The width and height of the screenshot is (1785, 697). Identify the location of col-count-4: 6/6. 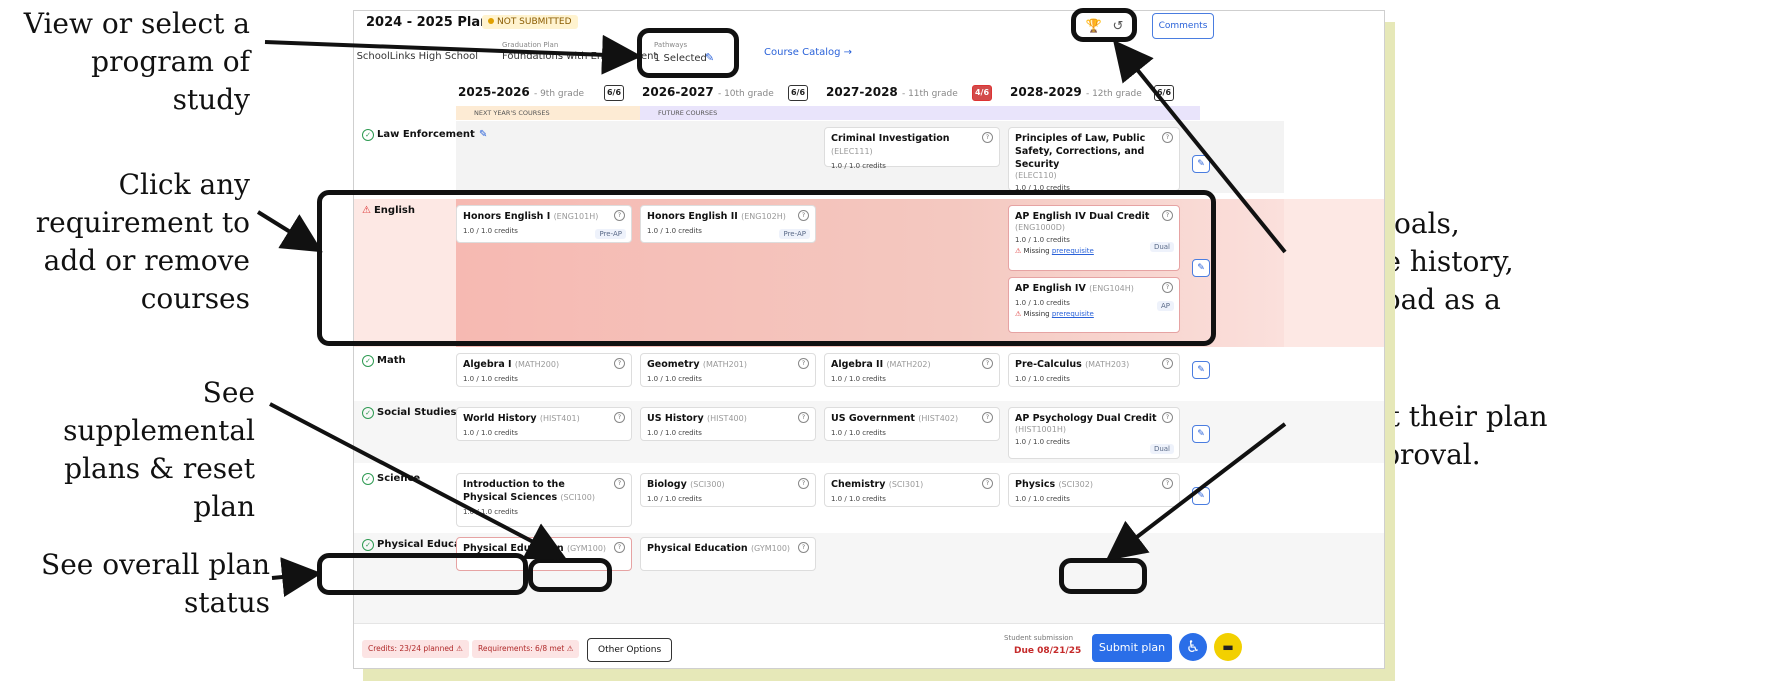
(1164, 93).